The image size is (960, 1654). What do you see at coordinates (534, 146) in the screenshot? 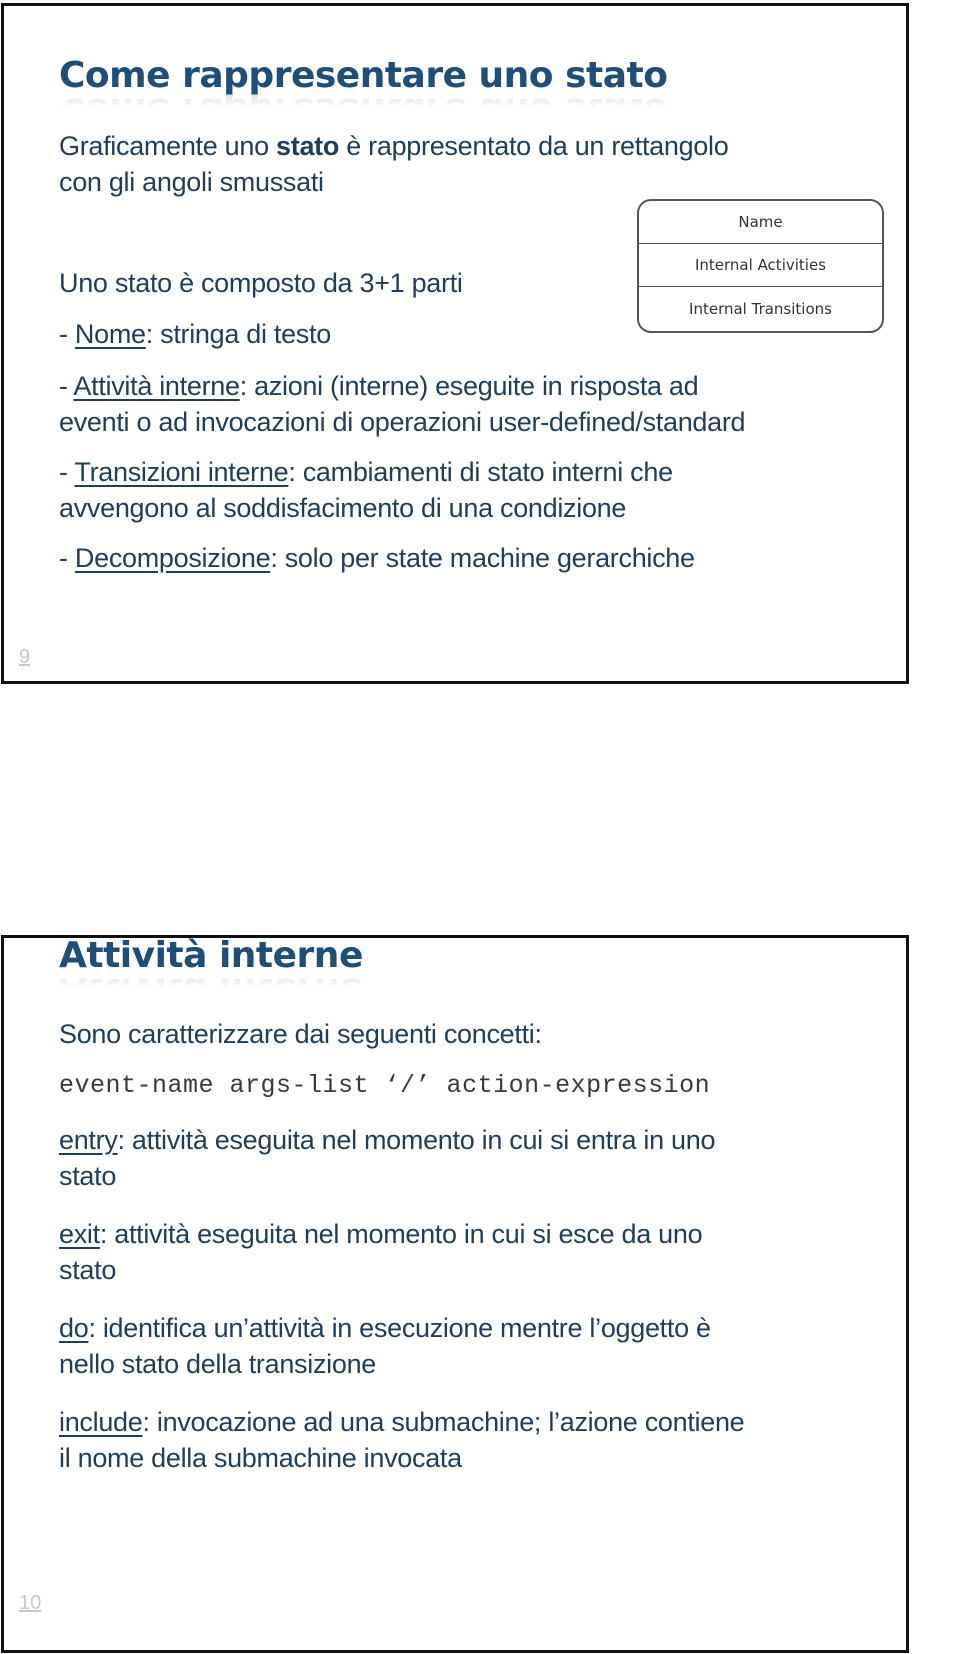
I see `intro-text: è rappresentato da un rettangolo` at bounding box center [534, 146].